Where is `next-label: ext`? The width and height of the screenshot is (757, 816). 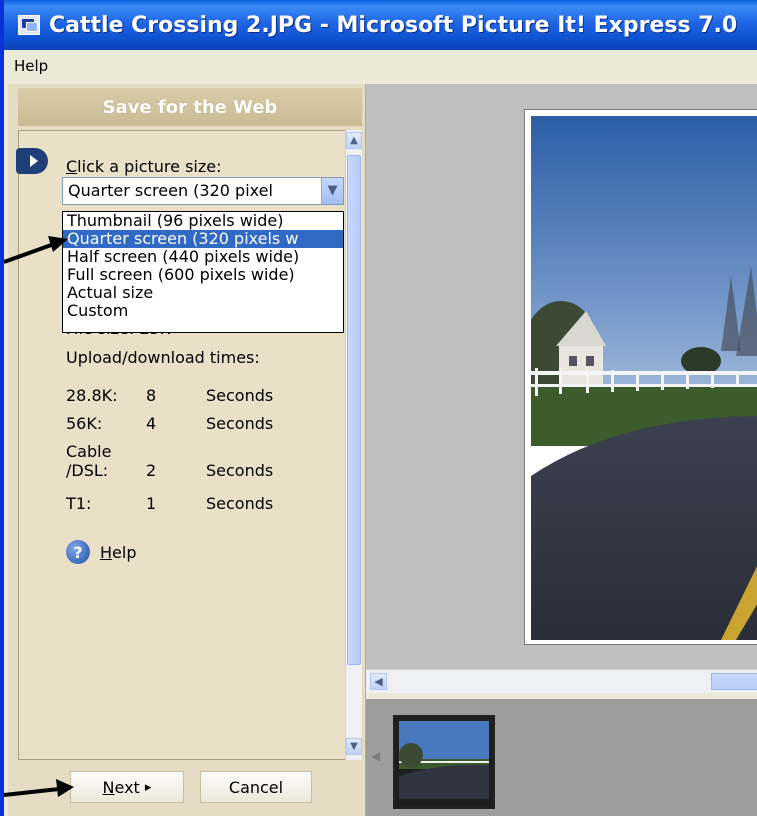
next-label: ext is located at coordinates (127, 787).